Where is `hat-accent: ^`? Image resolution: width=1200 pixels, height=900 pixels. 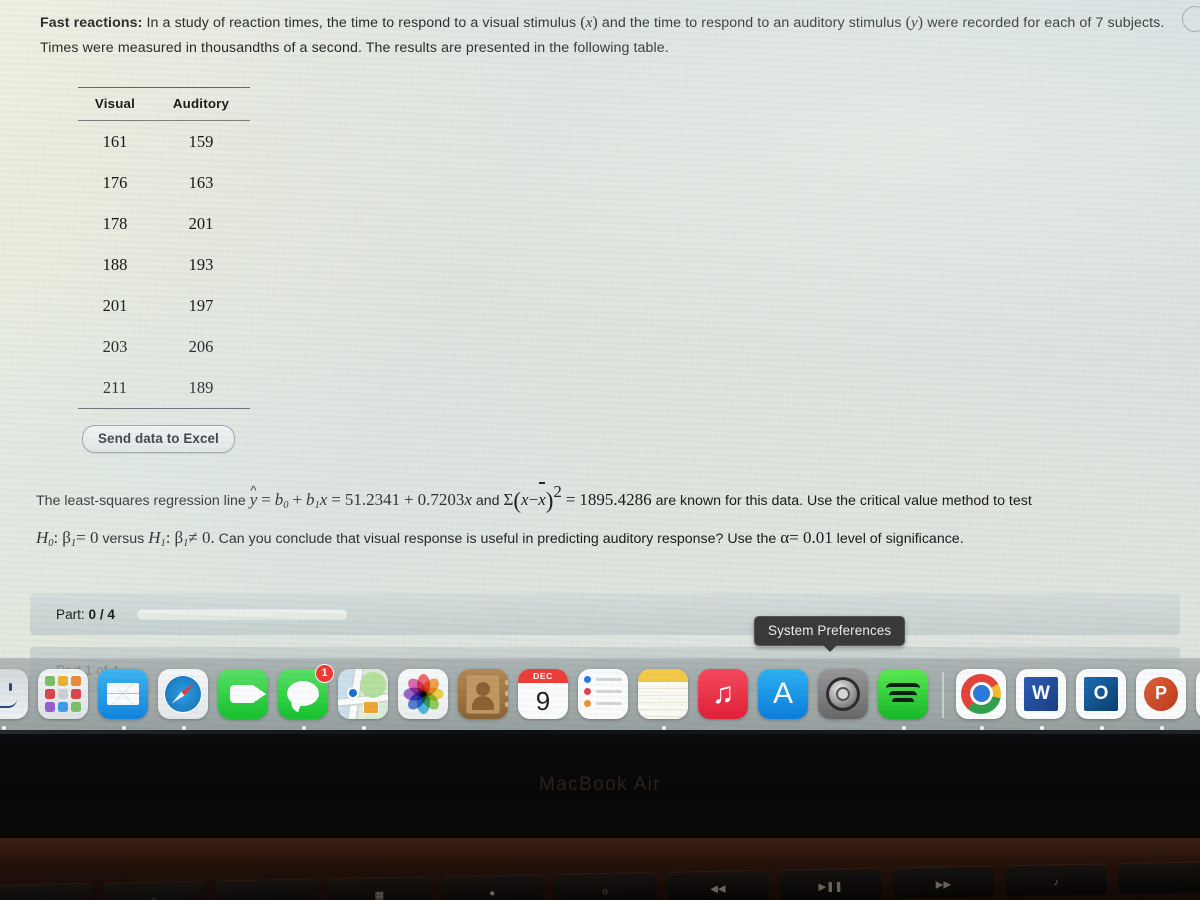
hat-accent: ^ is located at coordinates (253, 491).